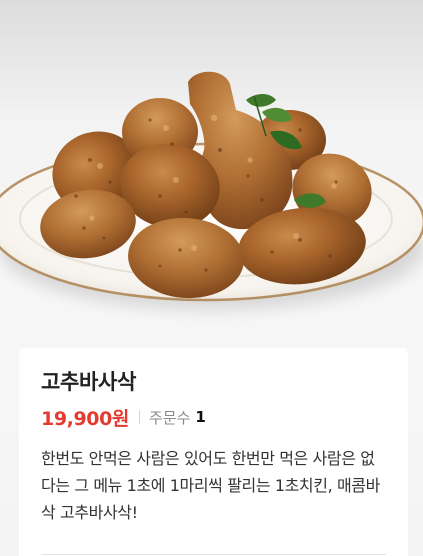 Image resolution: width=423 pixels, height=556 pixels. What do you see at coordinates (139, 417) in the screenshot?
I see `meta-divider` at bounding box center [139, 417].